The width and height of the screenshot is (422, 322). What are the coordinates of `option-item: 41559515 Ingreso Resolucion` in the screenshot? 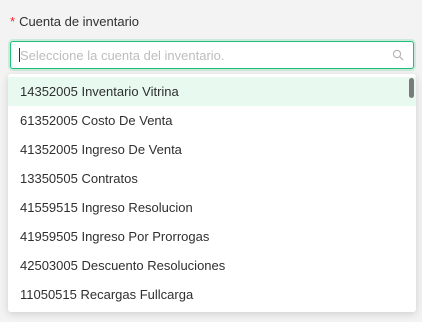 It's located at (212, 207).